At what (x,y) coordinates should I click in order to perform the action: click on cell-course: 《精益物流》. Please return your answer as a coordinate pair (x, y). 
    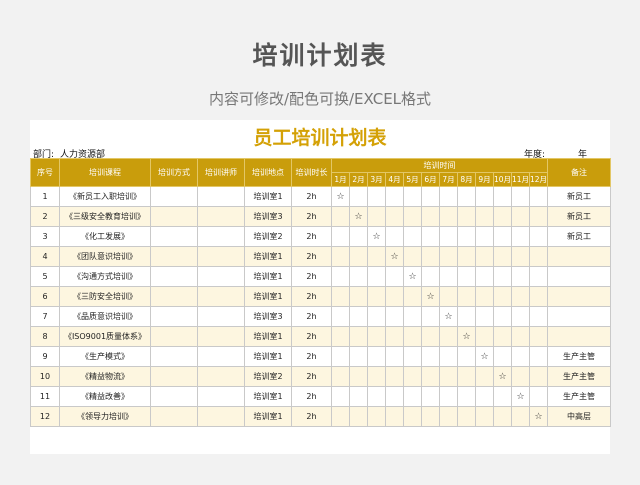
    Looking at the image, I should click on (105, 376).